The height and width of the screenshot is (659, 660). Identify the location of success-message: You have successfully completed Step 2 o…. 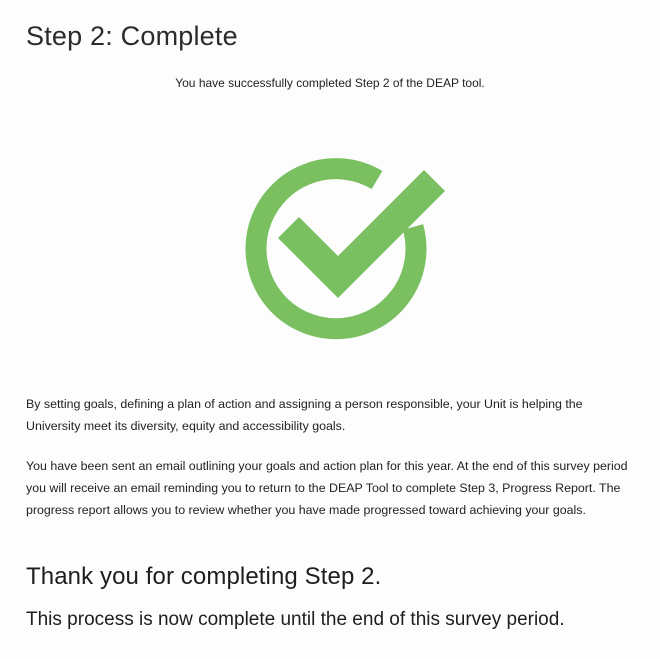
(330, 83).